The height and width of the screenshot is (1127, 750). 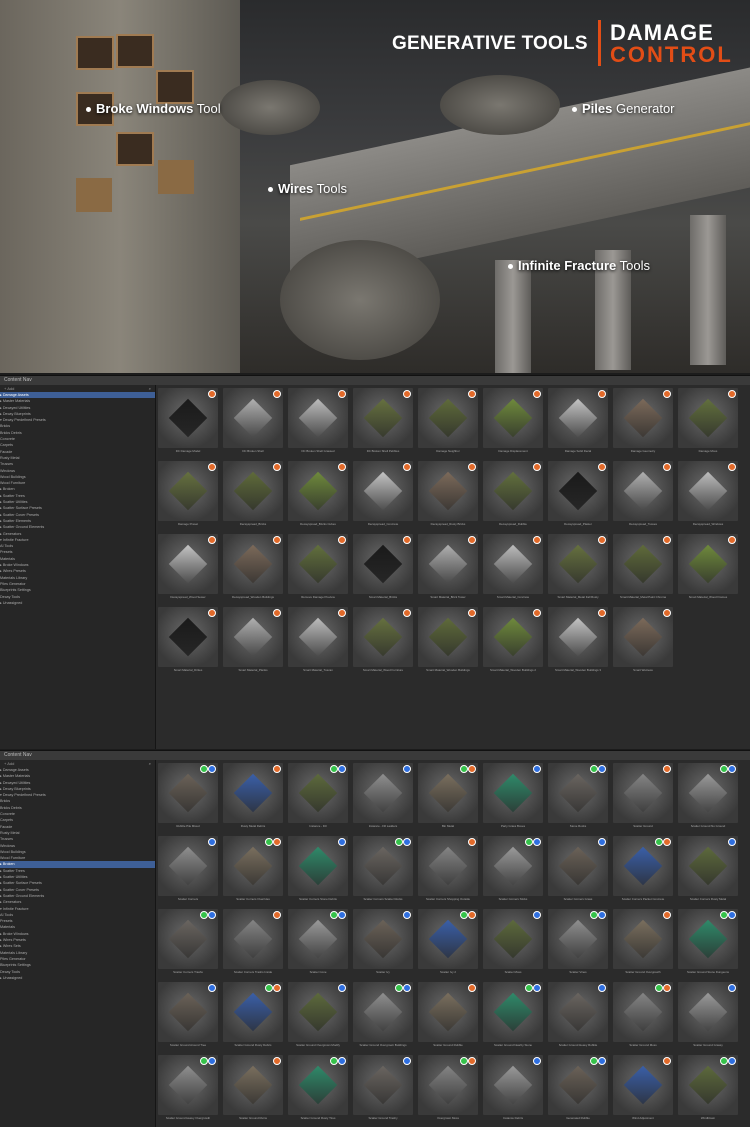 What do you see at coordinates (578, 798) in the screenshot?
I see `asset-tile: Stone Rocks` at bounding box center [578, 798].